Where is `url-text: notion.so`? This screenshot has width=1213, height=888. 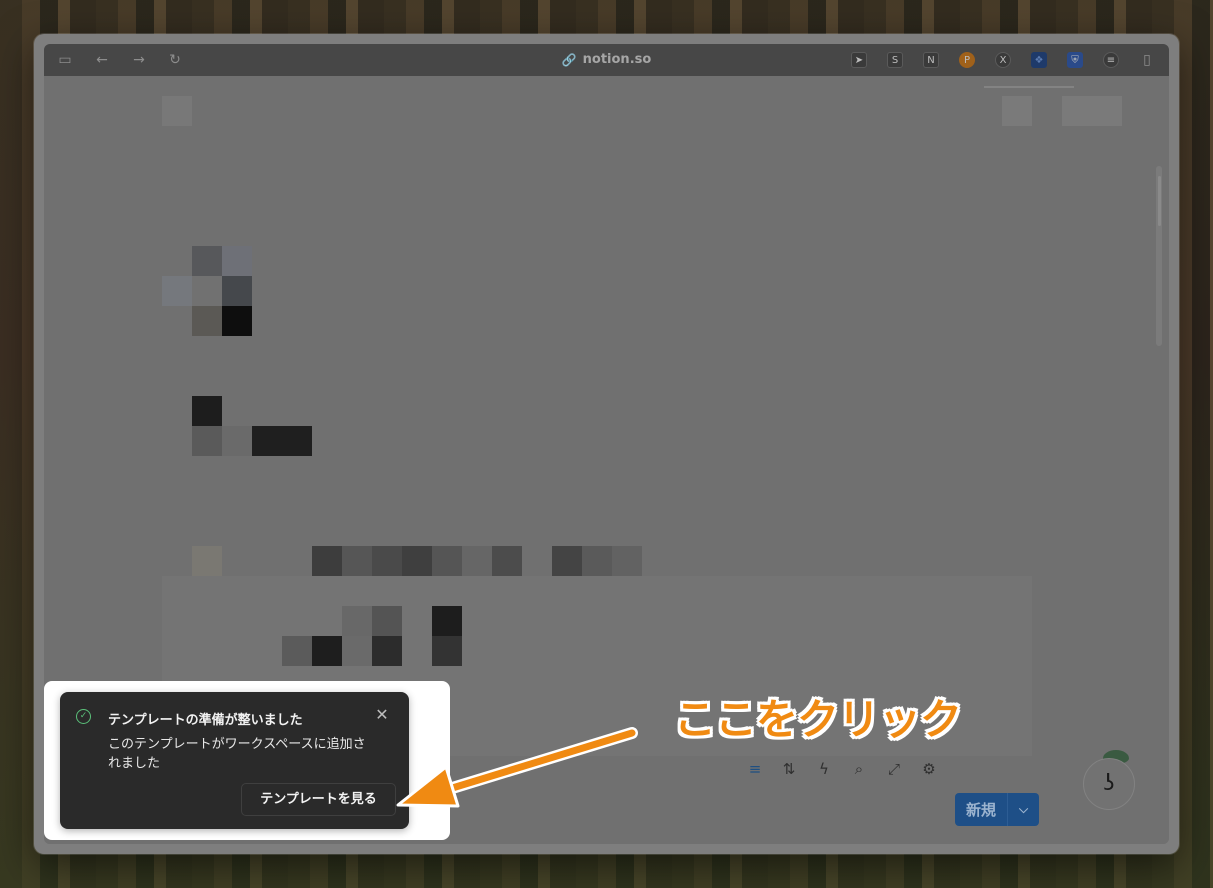
url-text: notion.so is located at coordinates (617, 59).